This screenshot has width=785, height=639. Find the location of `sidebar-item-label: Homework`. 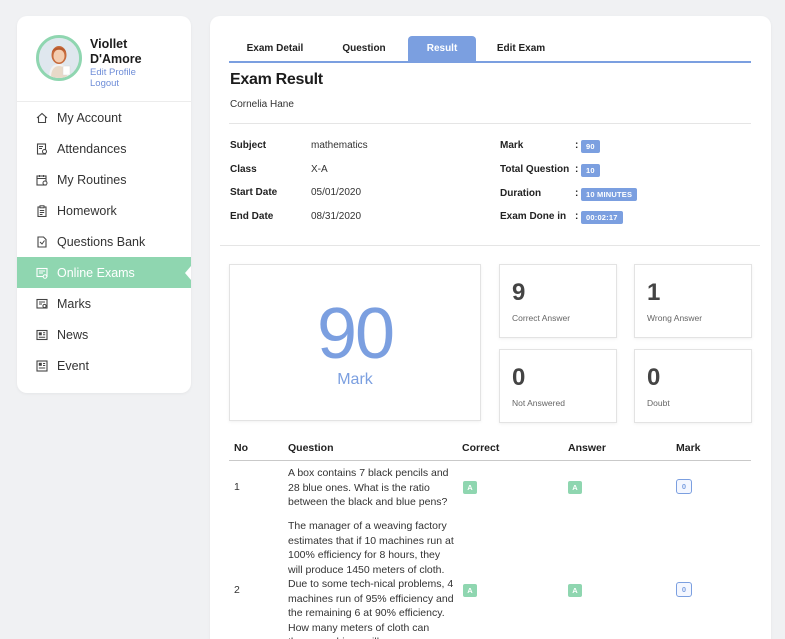

sidebar-item-label: Homework is located at coordinates (87, 210).